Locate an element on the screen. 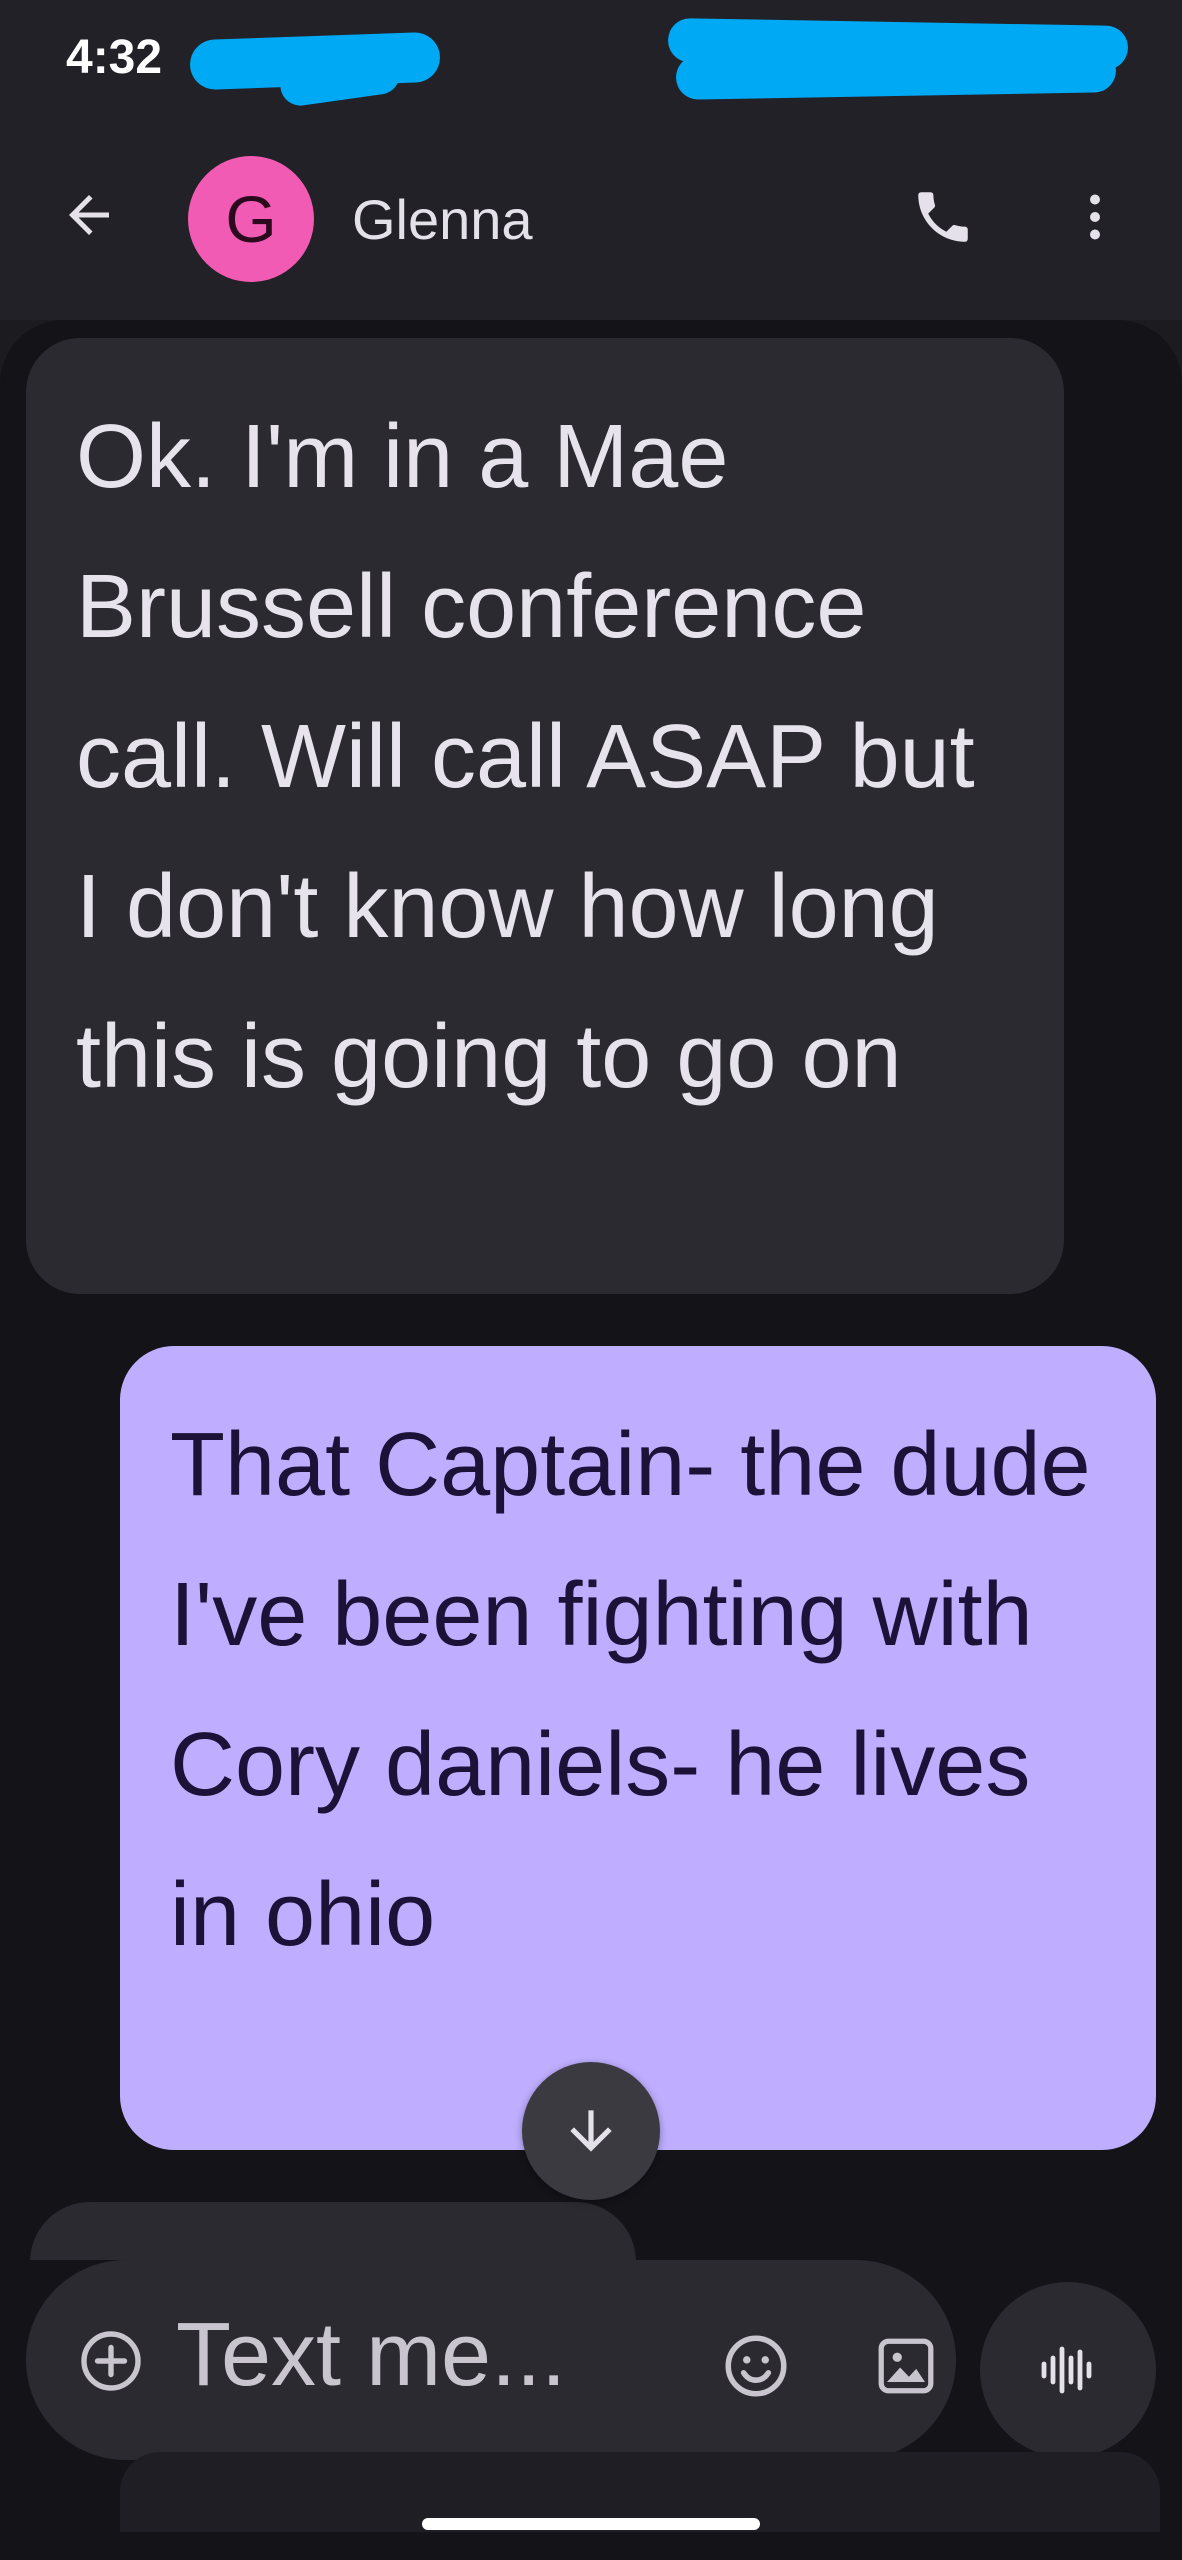  gallery-button is located at coordinates (906, 2366).